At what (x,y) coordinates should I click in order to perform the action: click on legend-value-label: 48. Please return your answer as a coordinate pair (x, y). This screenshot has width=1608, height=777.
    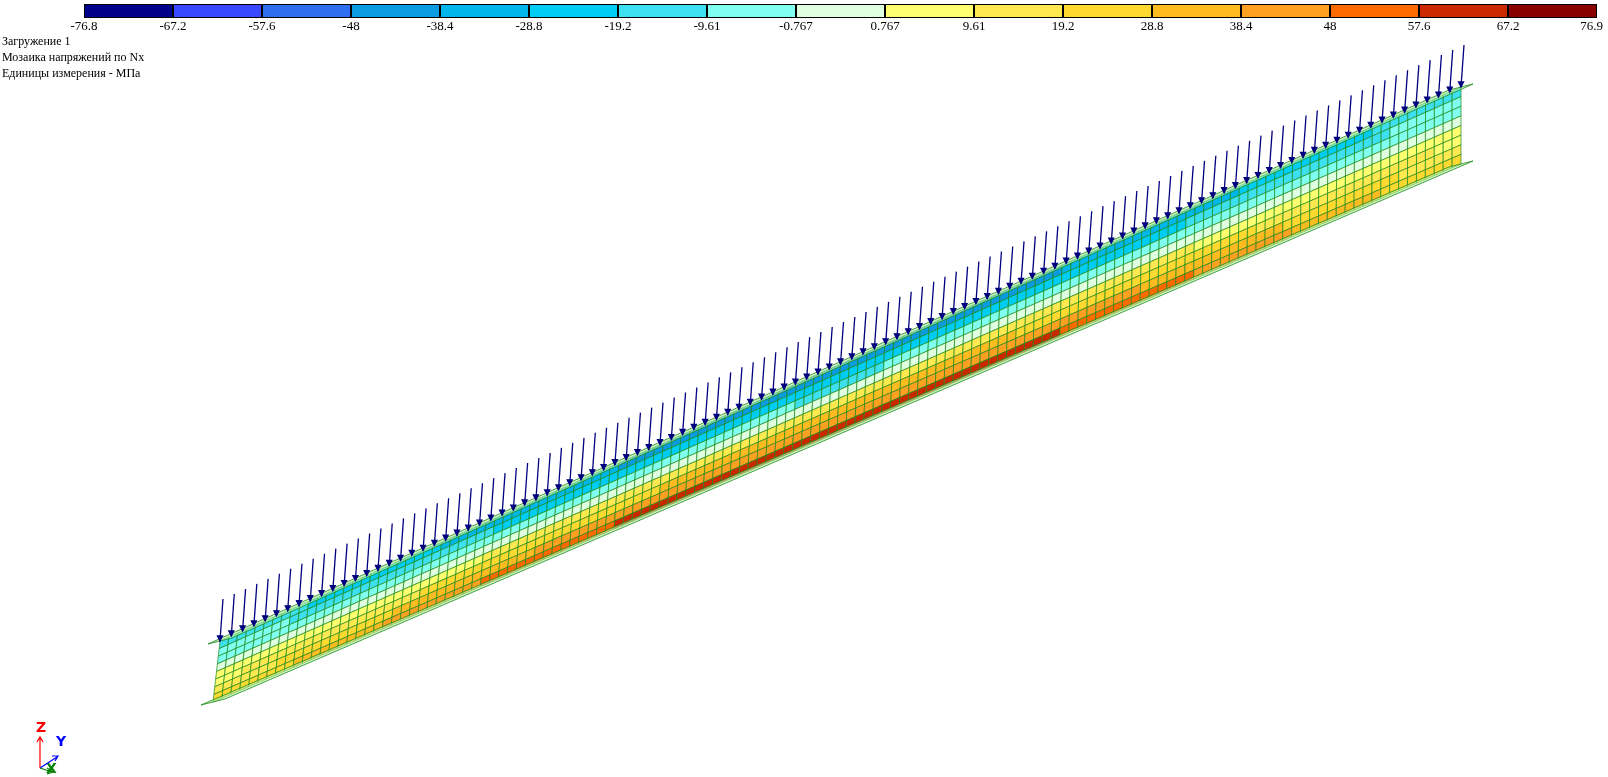
    Looking at the image, I should click on (1330, 25).